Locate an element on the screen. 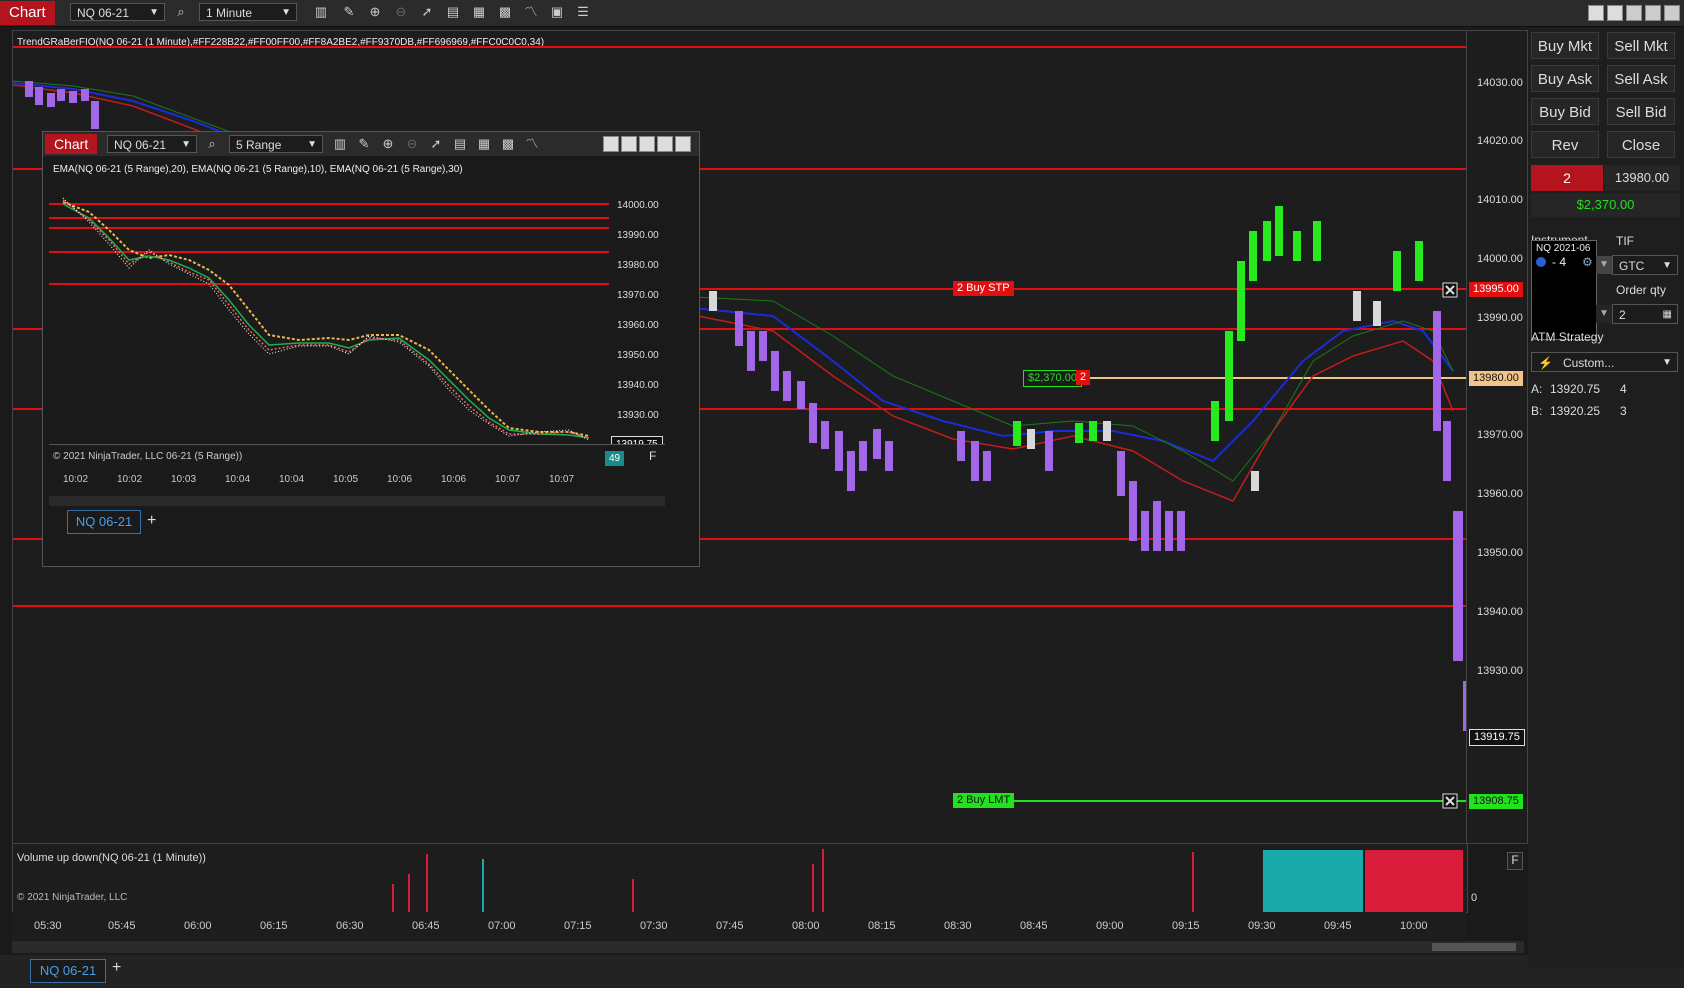 This screenshot has width=1684, height=988. inner-price-tick: 13970.00 is located at coordinates (638, 295).